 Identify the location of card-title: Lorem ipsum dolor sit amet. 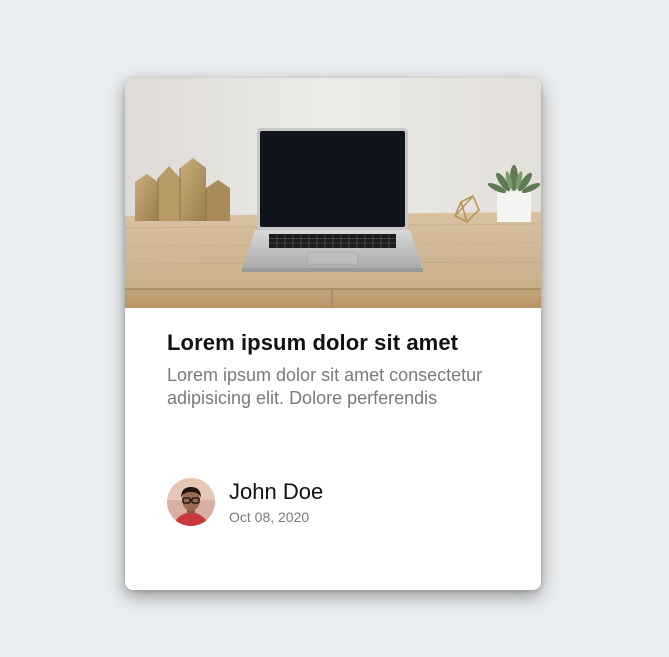
(337, 343).